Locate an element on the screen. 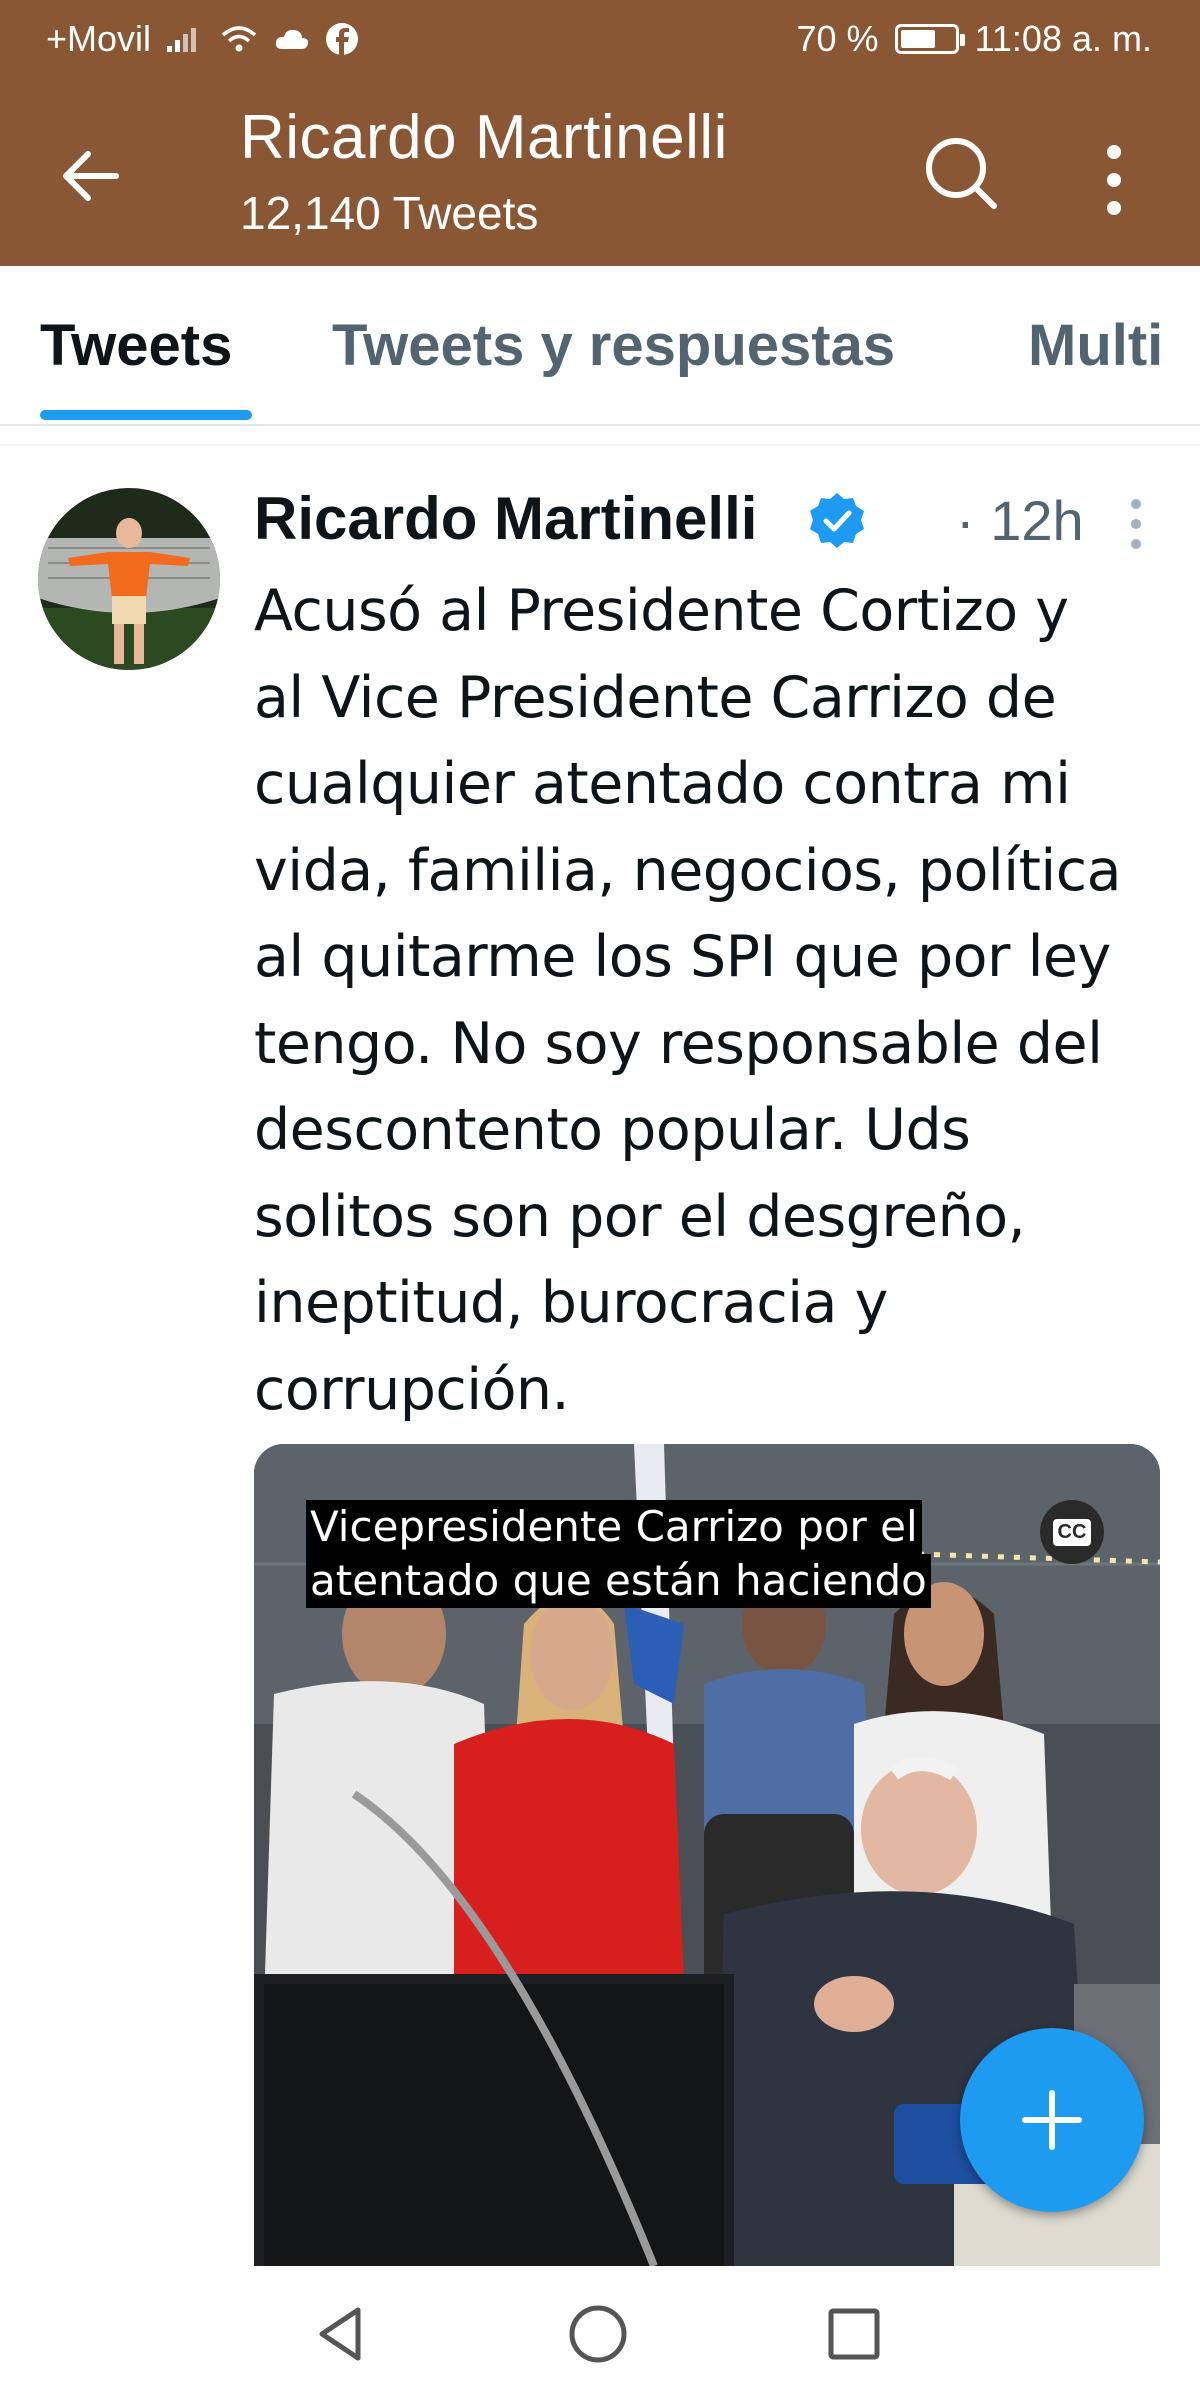 The width and height of the screenshot is (1200, 2400). tweet-author: Ricardo Martinelli is located at coordinates (505, 518).